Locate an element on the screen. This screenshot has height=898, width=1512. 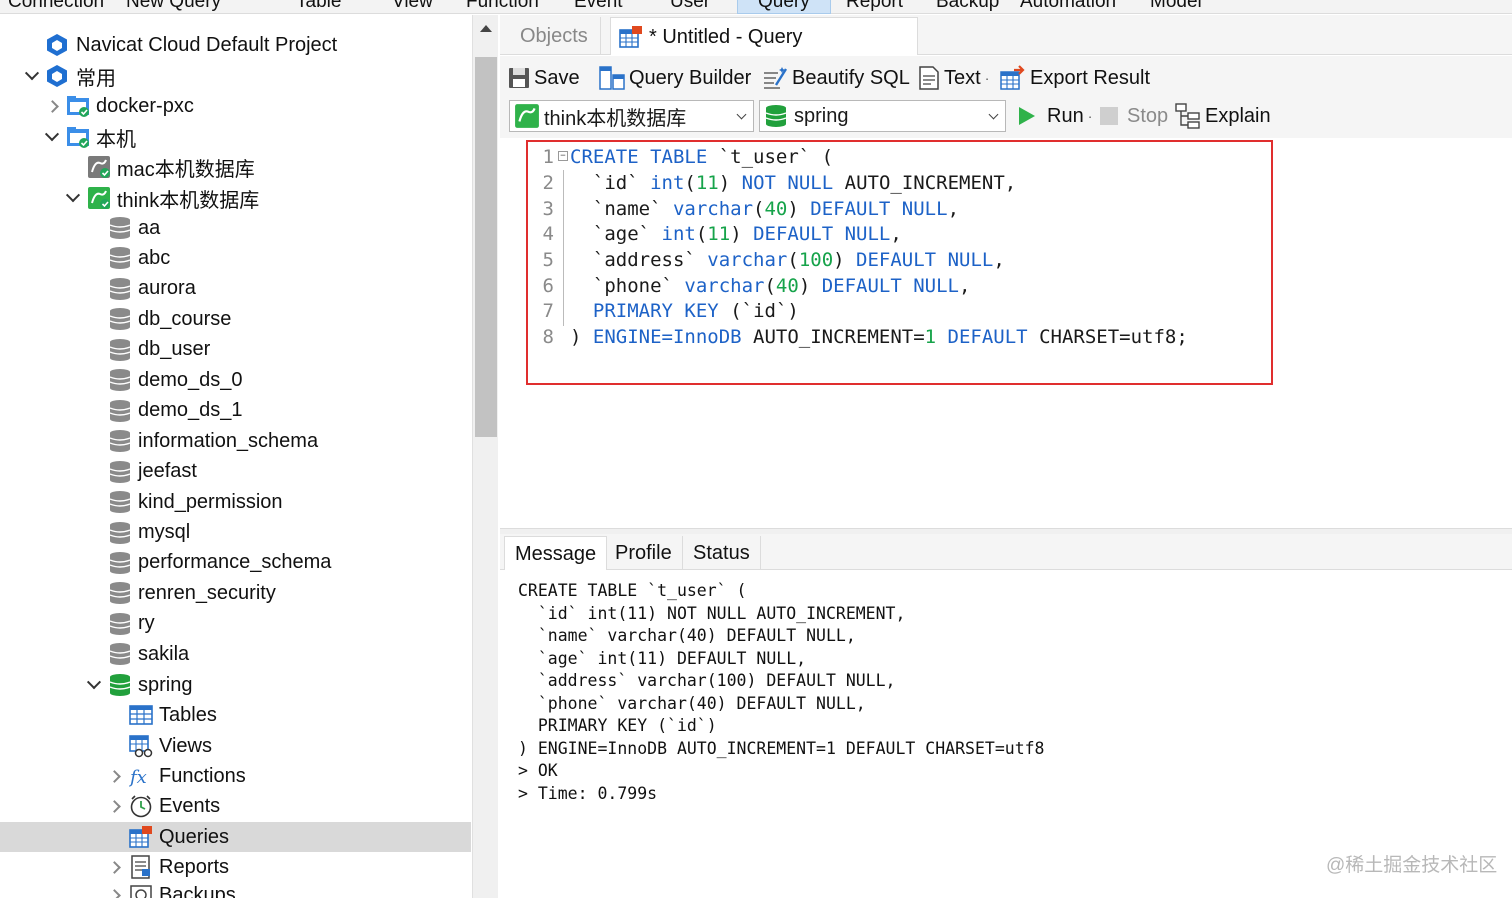
tree-item-schema: renren_security is located at coordinates (235, 593).